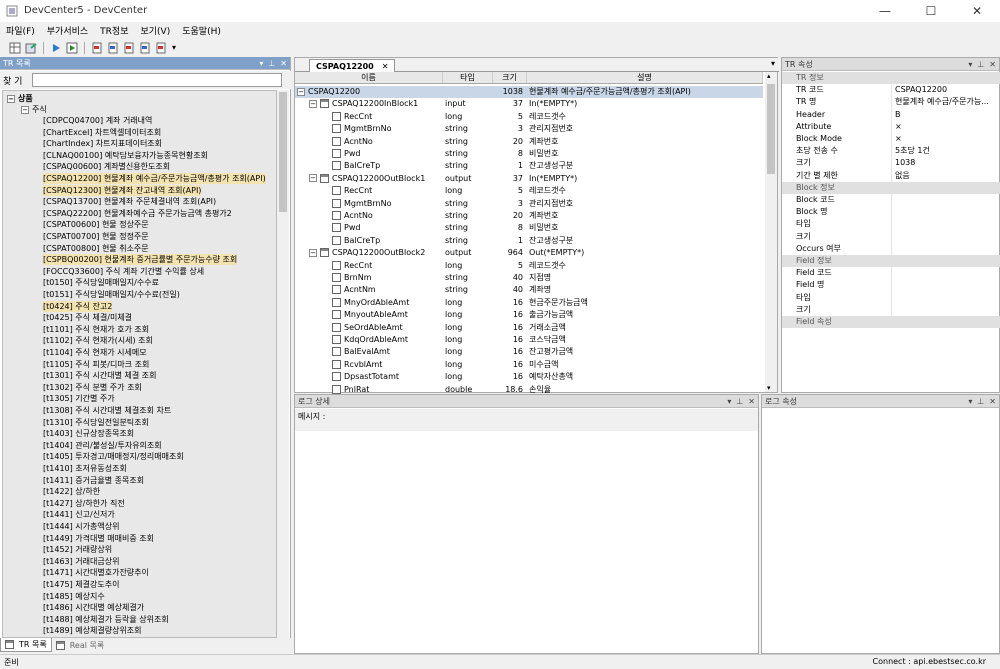  Describe the element at coordinates (56, 48) in the screenshot. I see `play-icon` at that location.